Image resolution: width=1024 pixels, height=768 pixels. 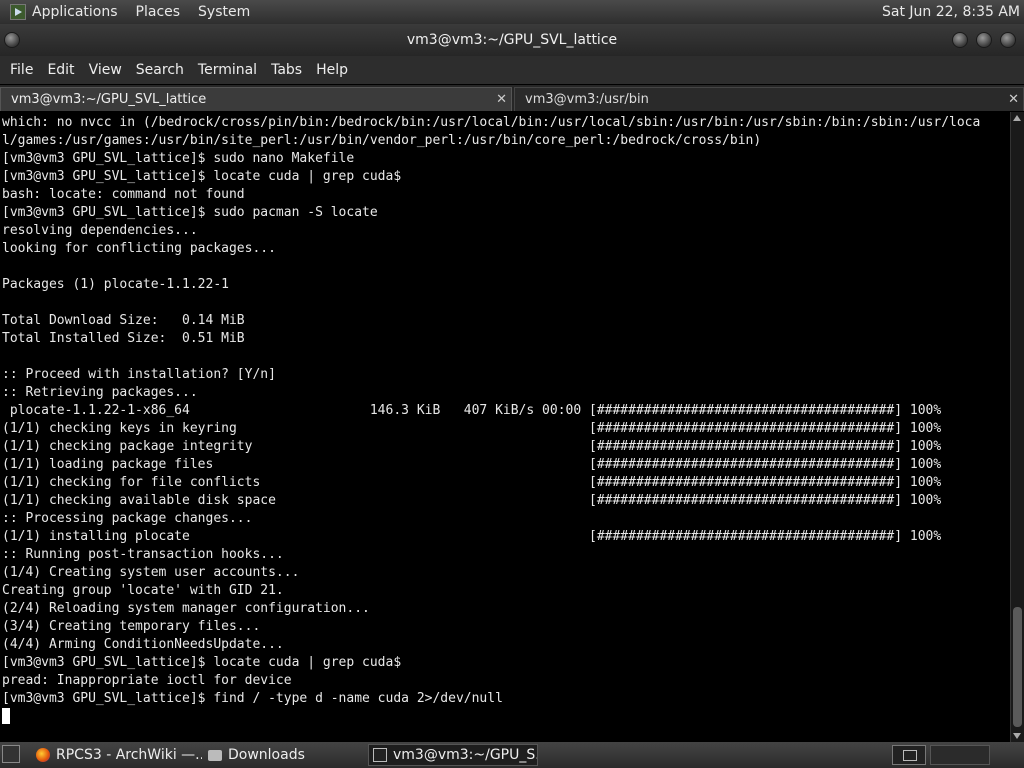 What do you see at coordinates (215, 755) in the screenshot?
I see `folder-icon` at bounding box center [215, 755].